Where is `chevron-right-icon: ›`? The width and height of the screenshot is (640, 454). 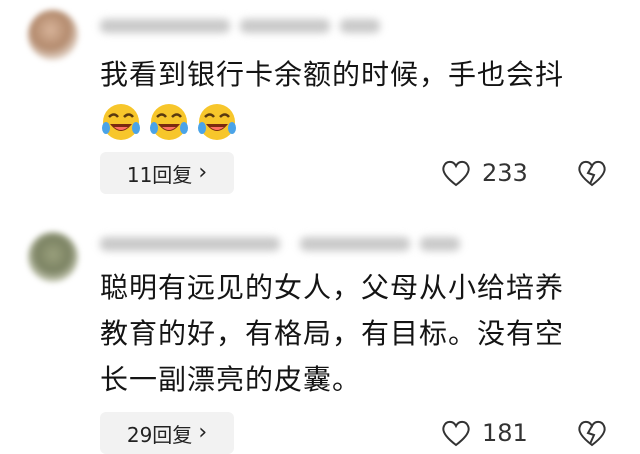
chevron-right-icon: › is located at coordinates (203, 432).